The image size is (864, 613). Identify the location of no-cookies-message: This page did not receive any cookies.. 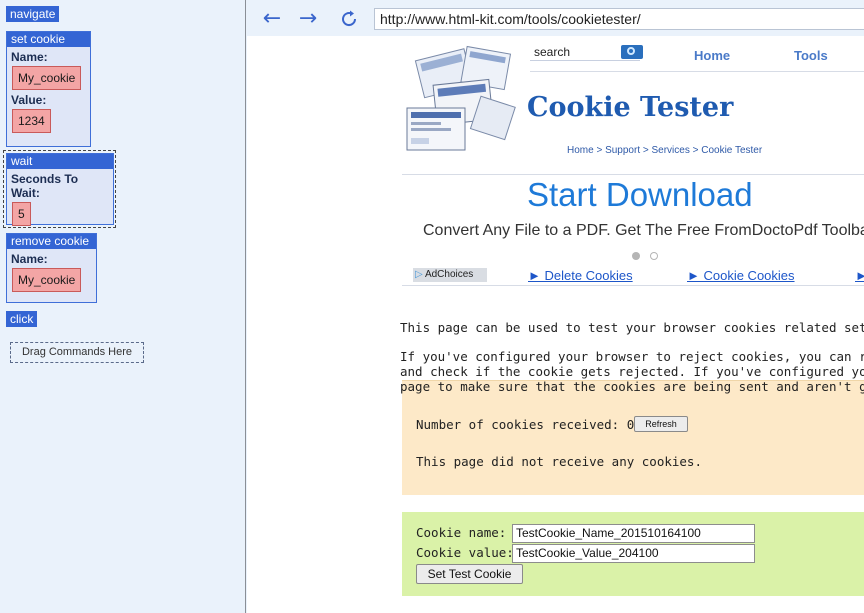
(559, 461).